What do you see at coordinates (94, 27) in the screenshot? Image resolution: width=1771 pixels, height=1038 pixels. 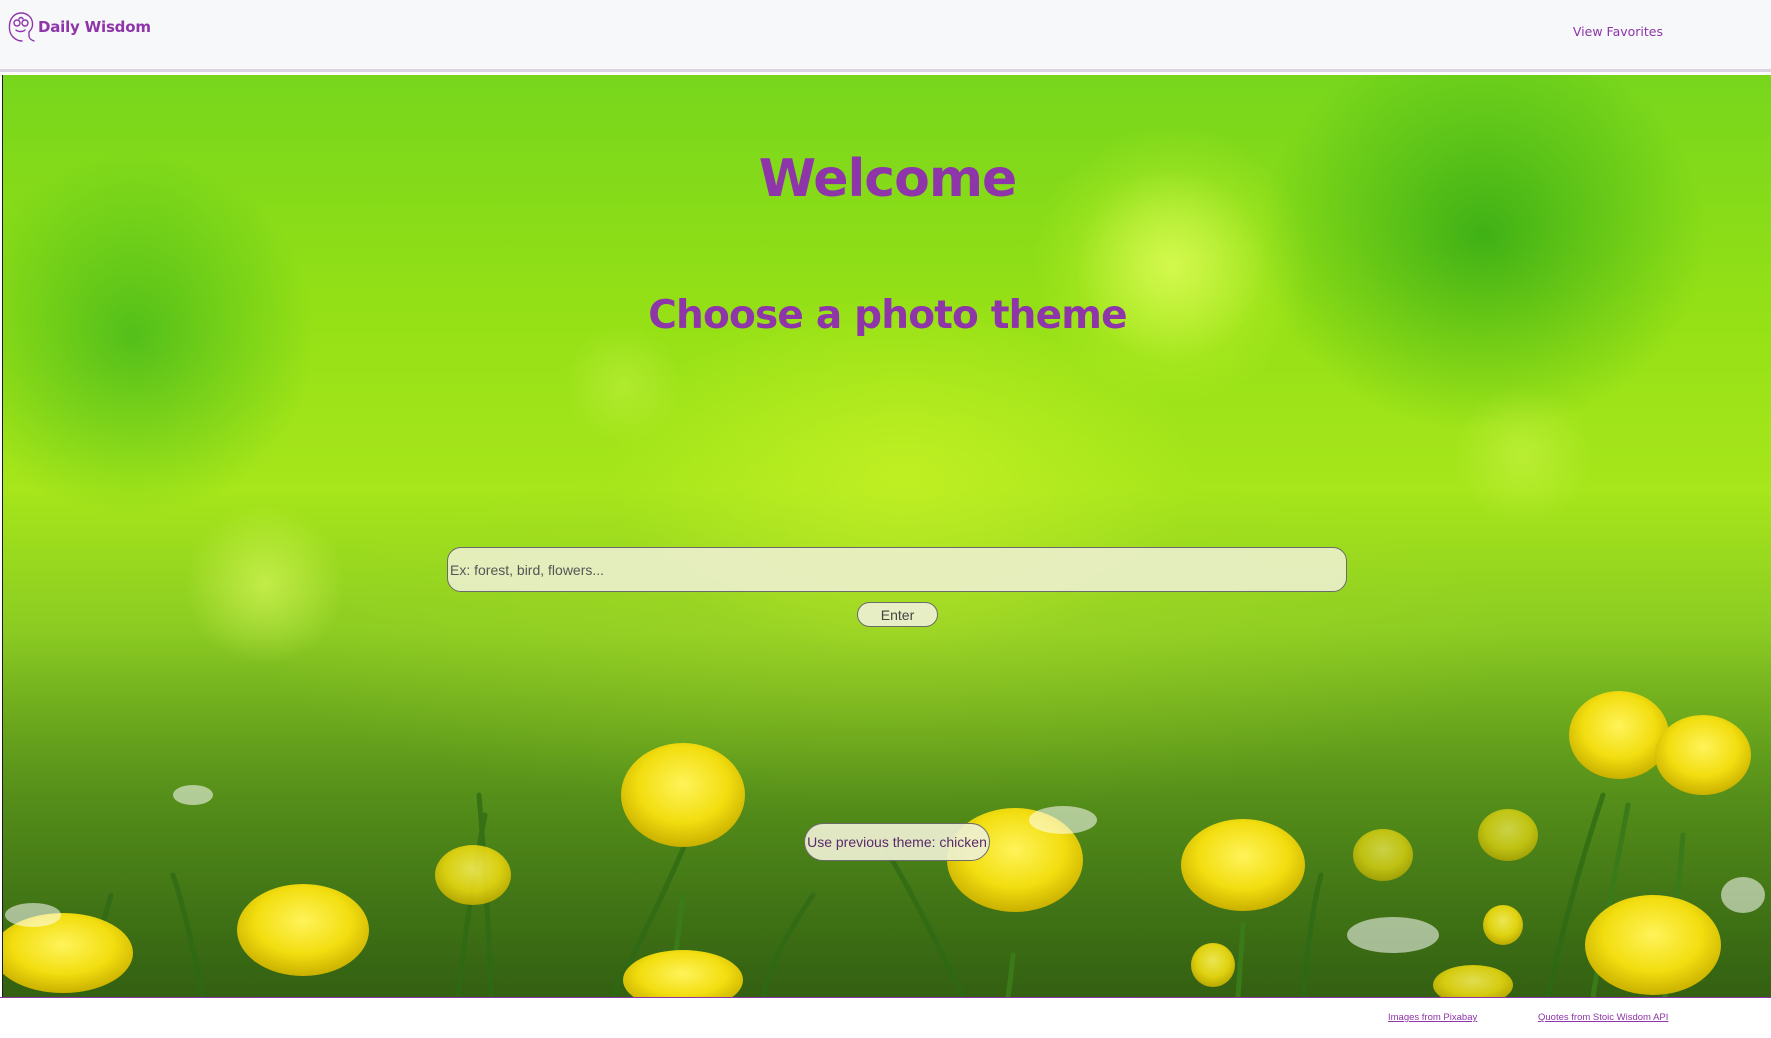 I see `brand-name: Daily Wisdom` at bounding box center [94, 27].